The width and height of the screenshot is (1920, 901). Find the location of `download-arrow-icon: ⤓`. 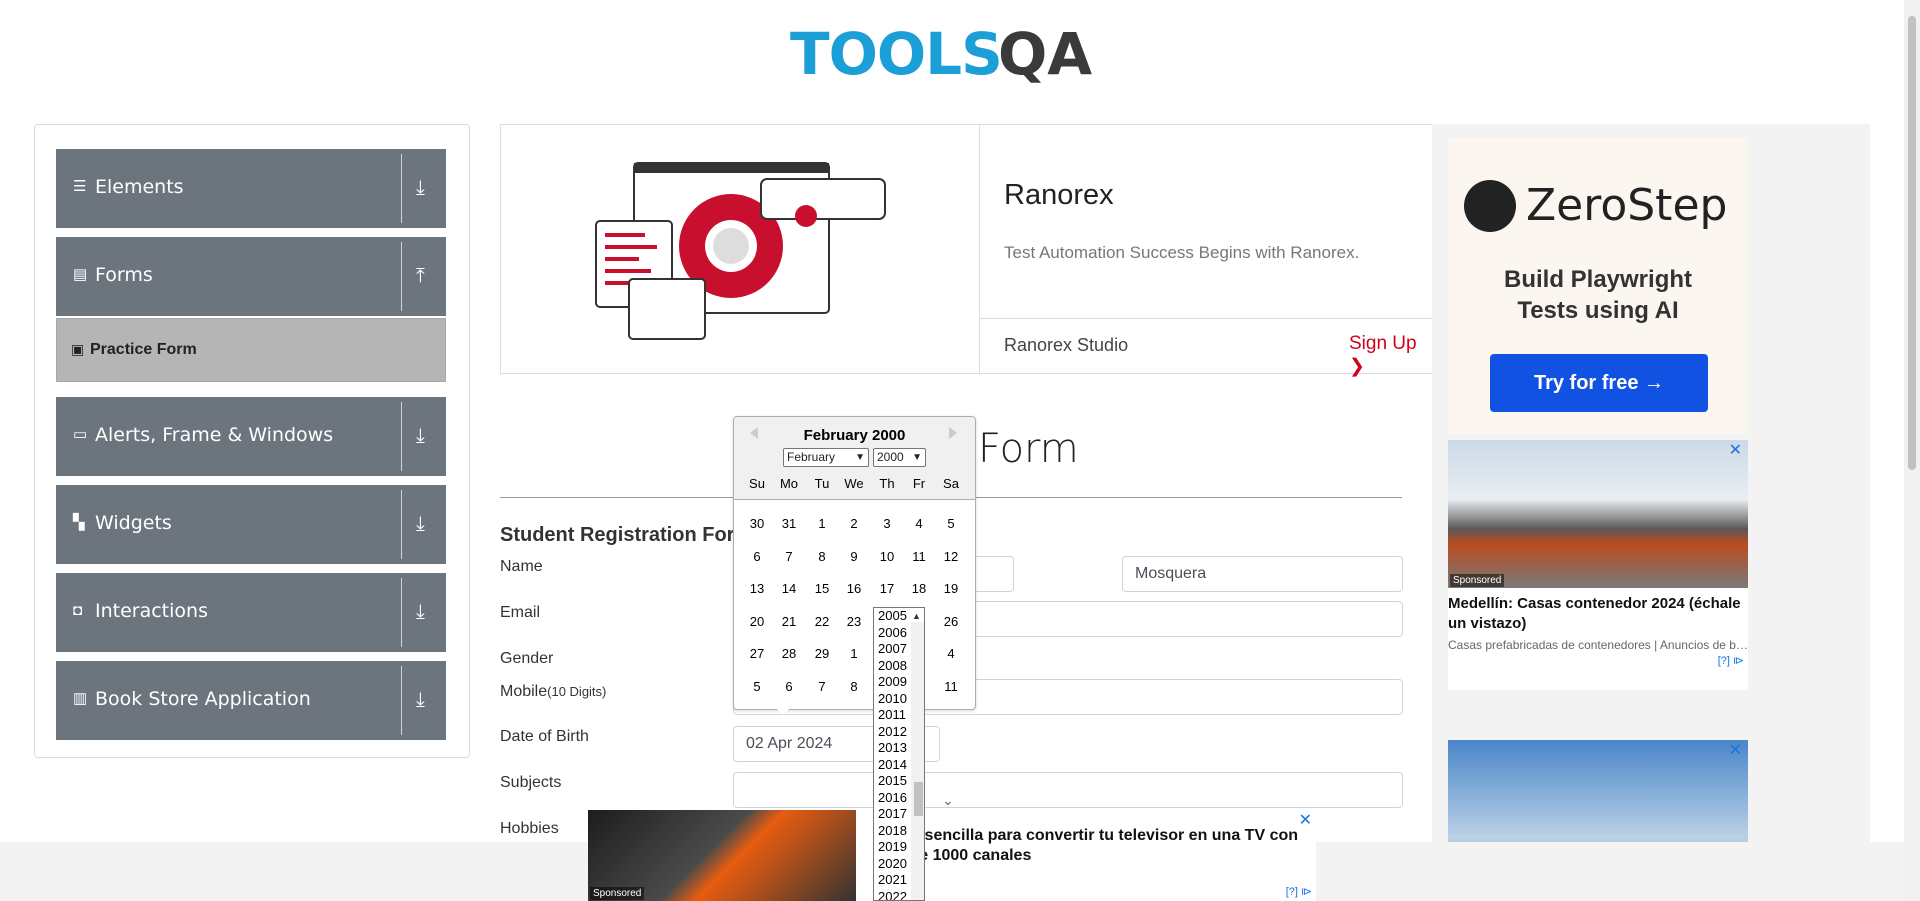

download-arrow-icon: ⤓ is located at coordinates (420, 611).